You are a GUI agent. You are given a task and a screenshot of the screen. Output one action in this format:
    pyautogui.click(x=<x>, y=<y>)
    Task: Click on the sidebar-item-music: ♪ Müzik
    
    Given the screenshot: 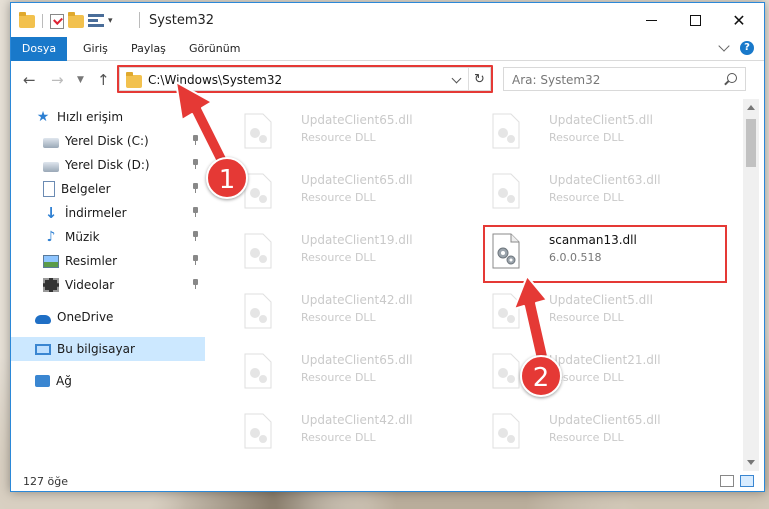 What is the action you would take?
    pyautogui.click(x=108, y=237)
    